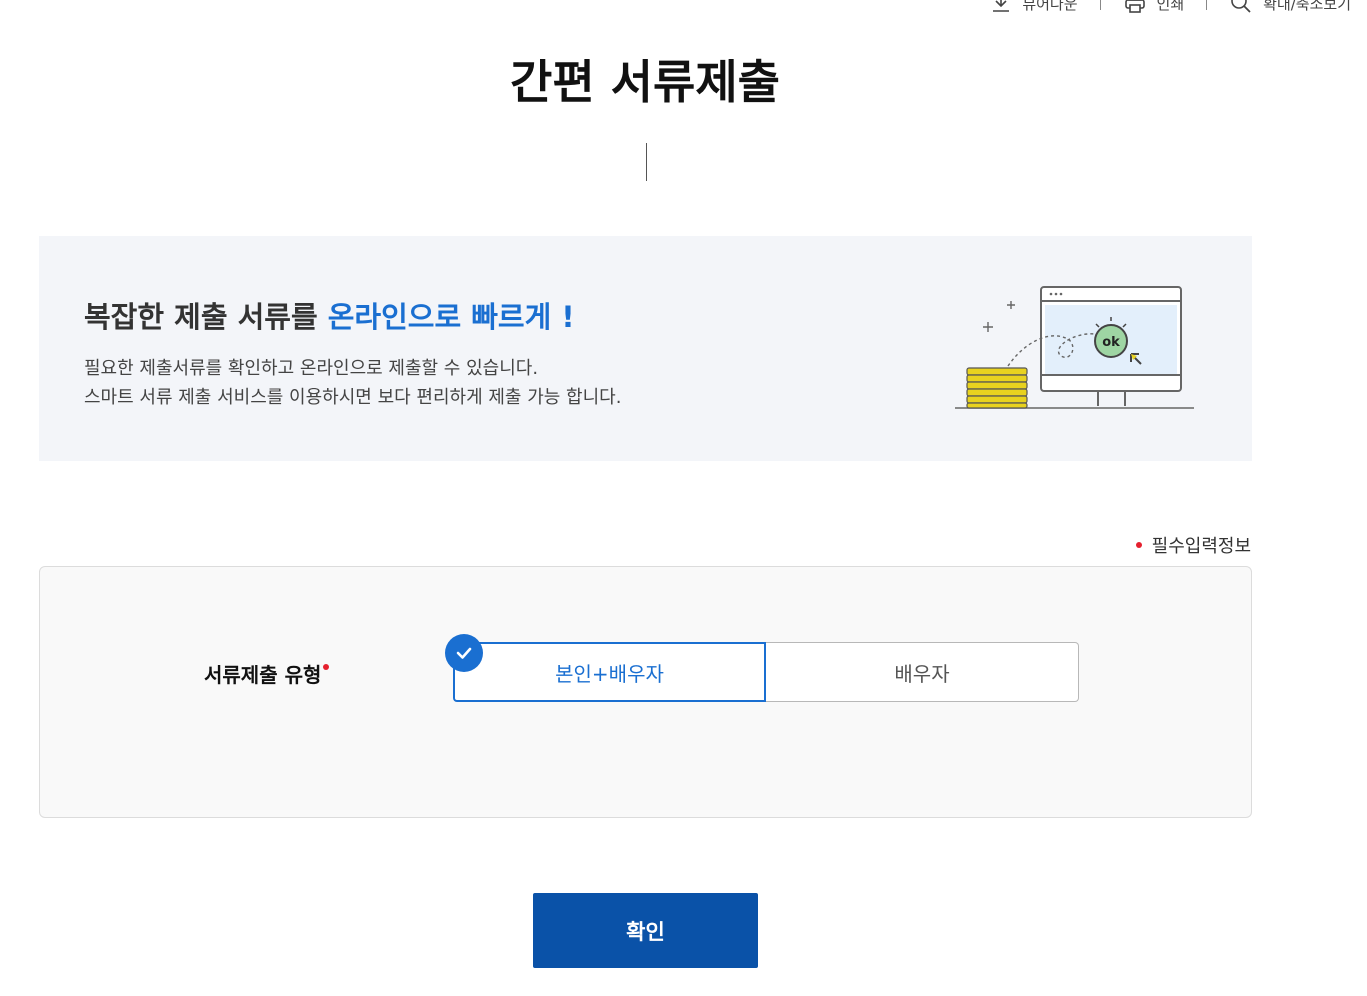 This screenshot has width=1367, height=996. Describe the element at coordinates (645, 82) in the screenshot. I see `page-title: 간편 서류제출` at that location.